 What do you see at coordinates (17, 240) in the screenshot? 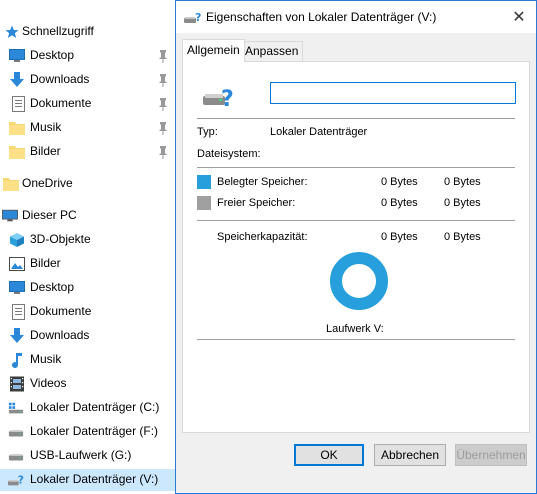
I see `3d-objects-icon` at bounding box center [17, 240].